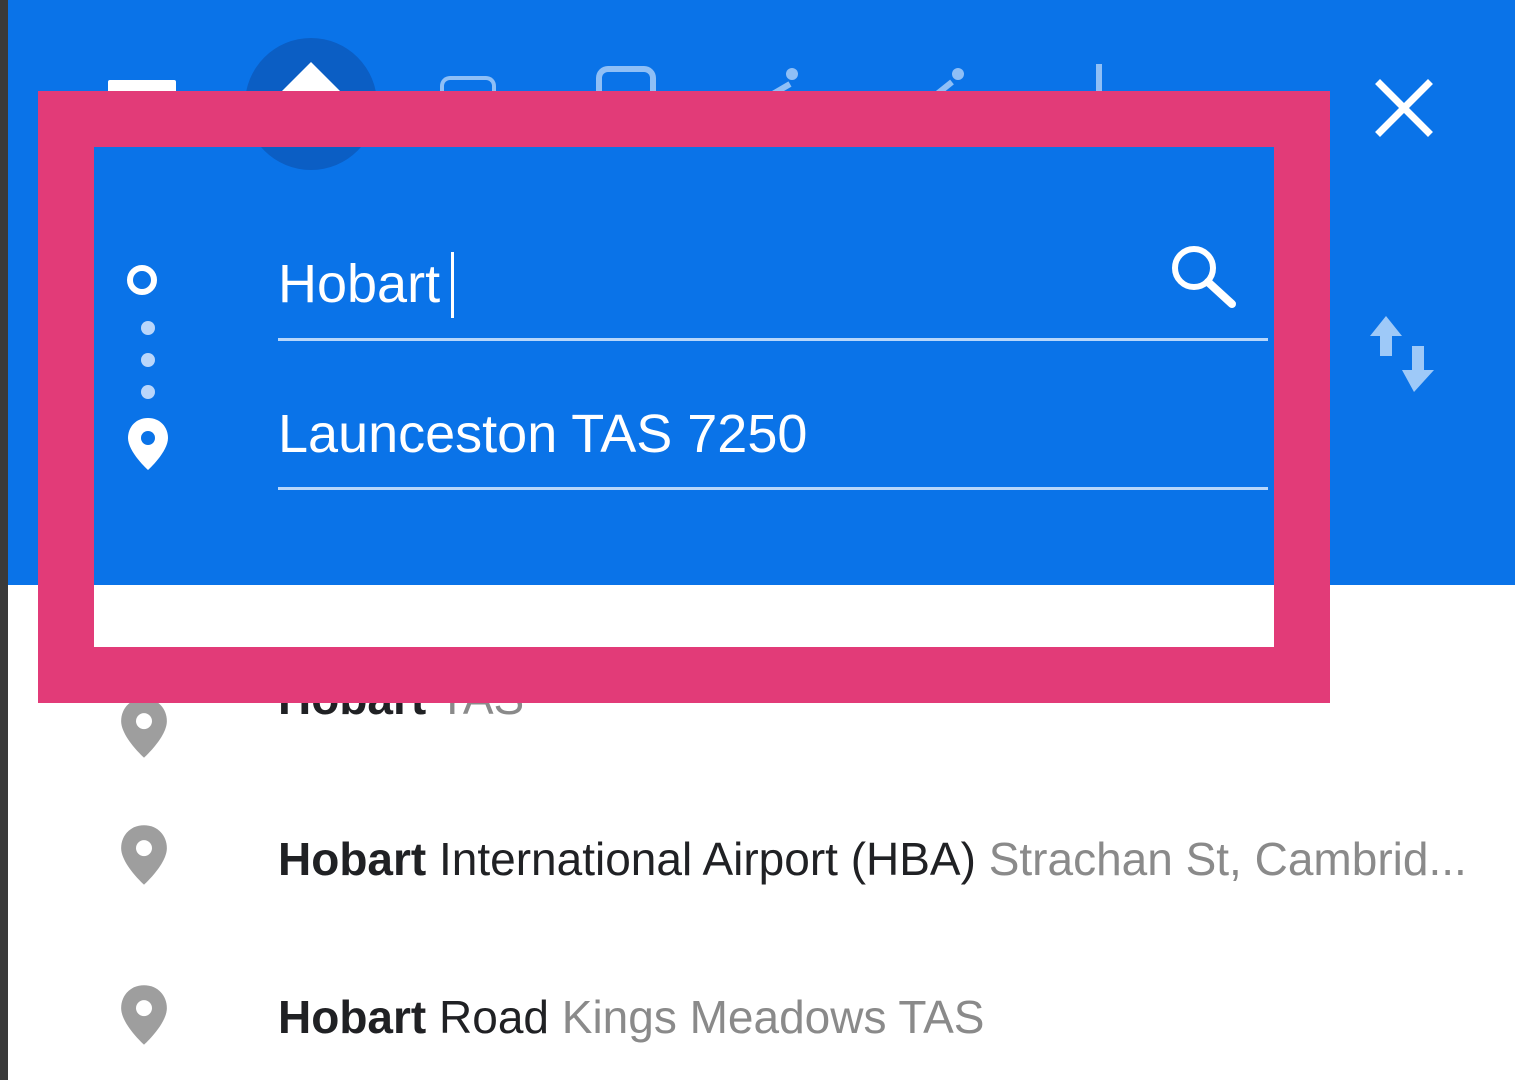  I want to click on close-button, so click(1404, 108).